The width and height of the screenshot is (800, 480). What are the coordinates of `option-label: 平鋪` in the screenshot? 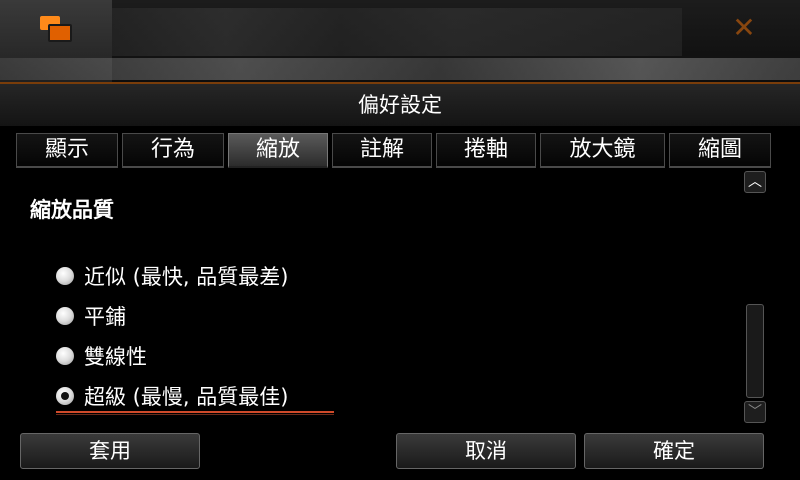 It's located at (105, 317).